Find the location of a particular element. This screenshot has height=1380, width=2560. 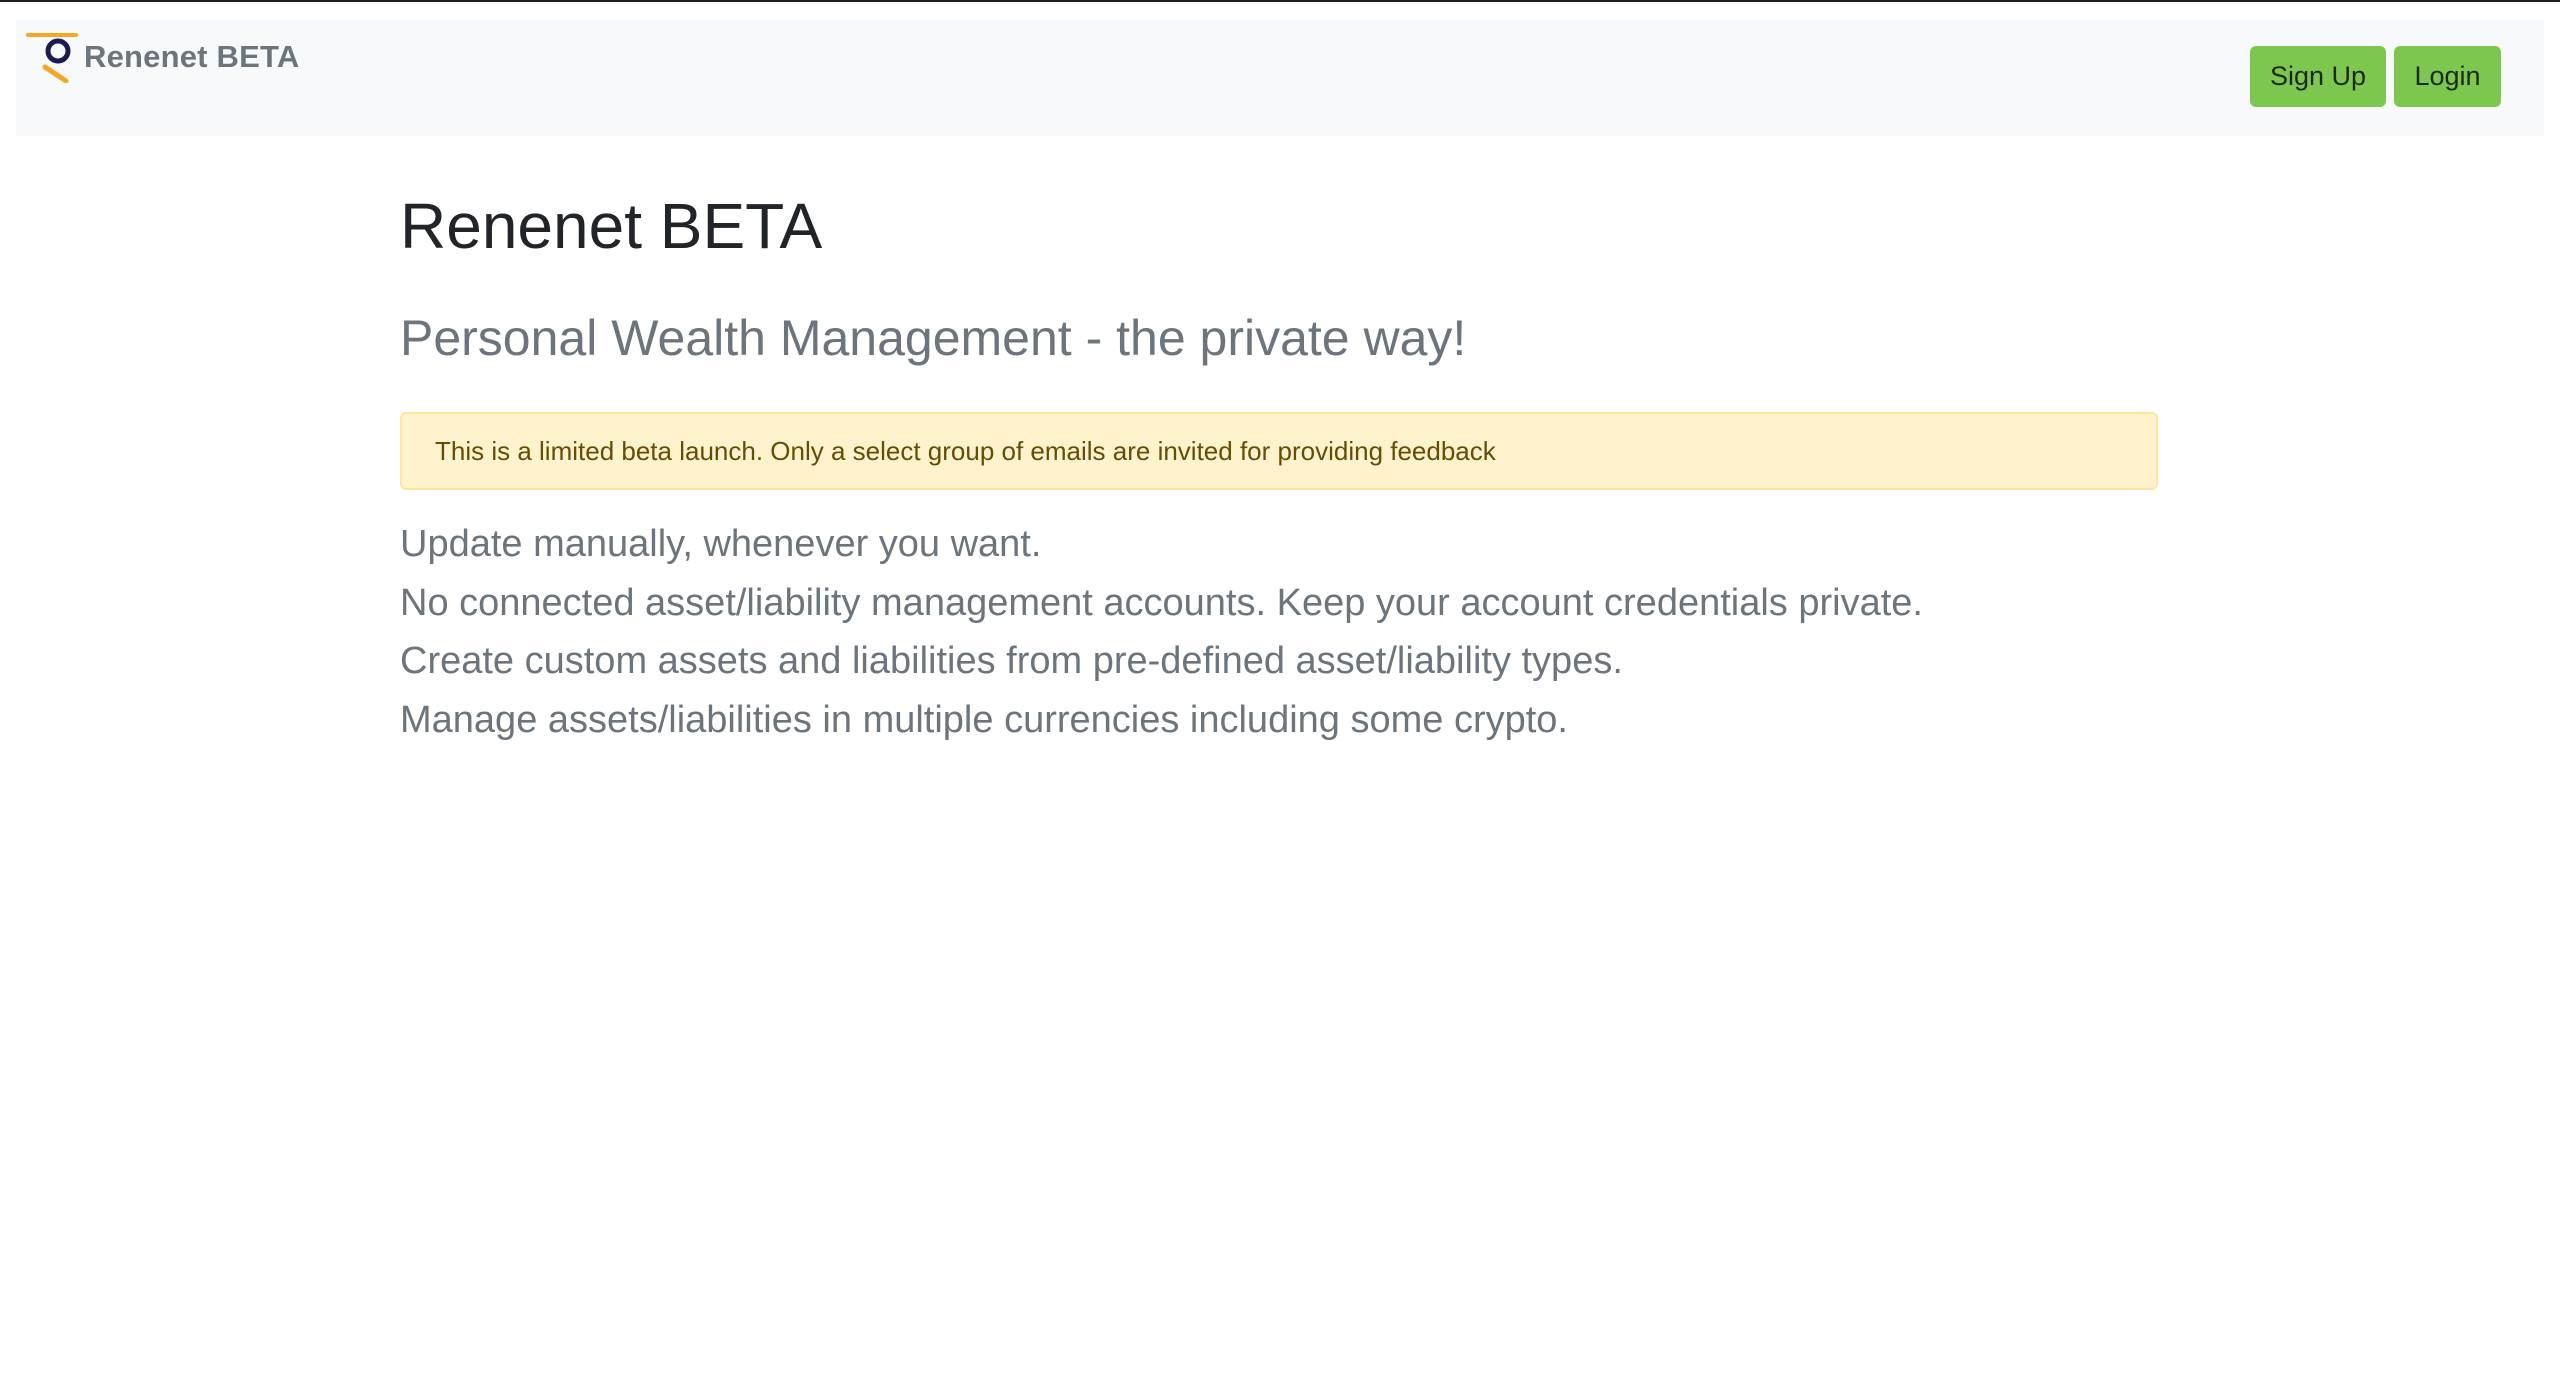

brand-link: Renenet BETA is located at coordinates (163, 57).